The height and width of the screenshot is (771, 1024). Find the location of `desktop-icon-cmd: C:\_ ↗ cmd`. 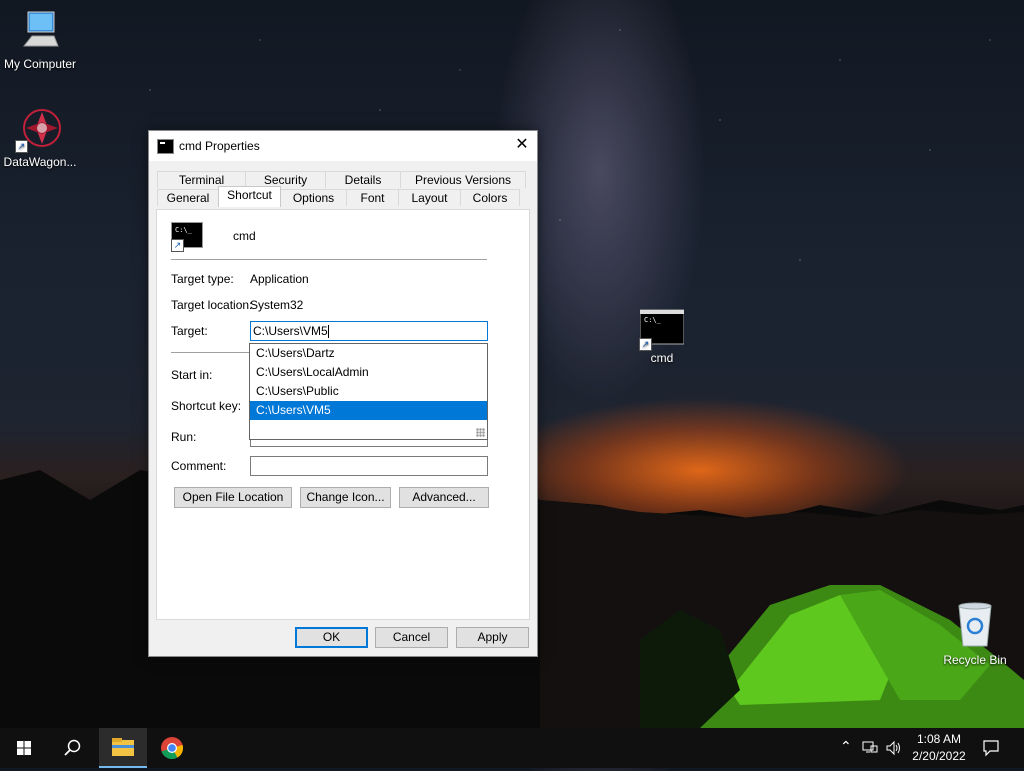

desktop-icon-cmd: C:\_ ↗ cmd is located at coordinates (662, 336).